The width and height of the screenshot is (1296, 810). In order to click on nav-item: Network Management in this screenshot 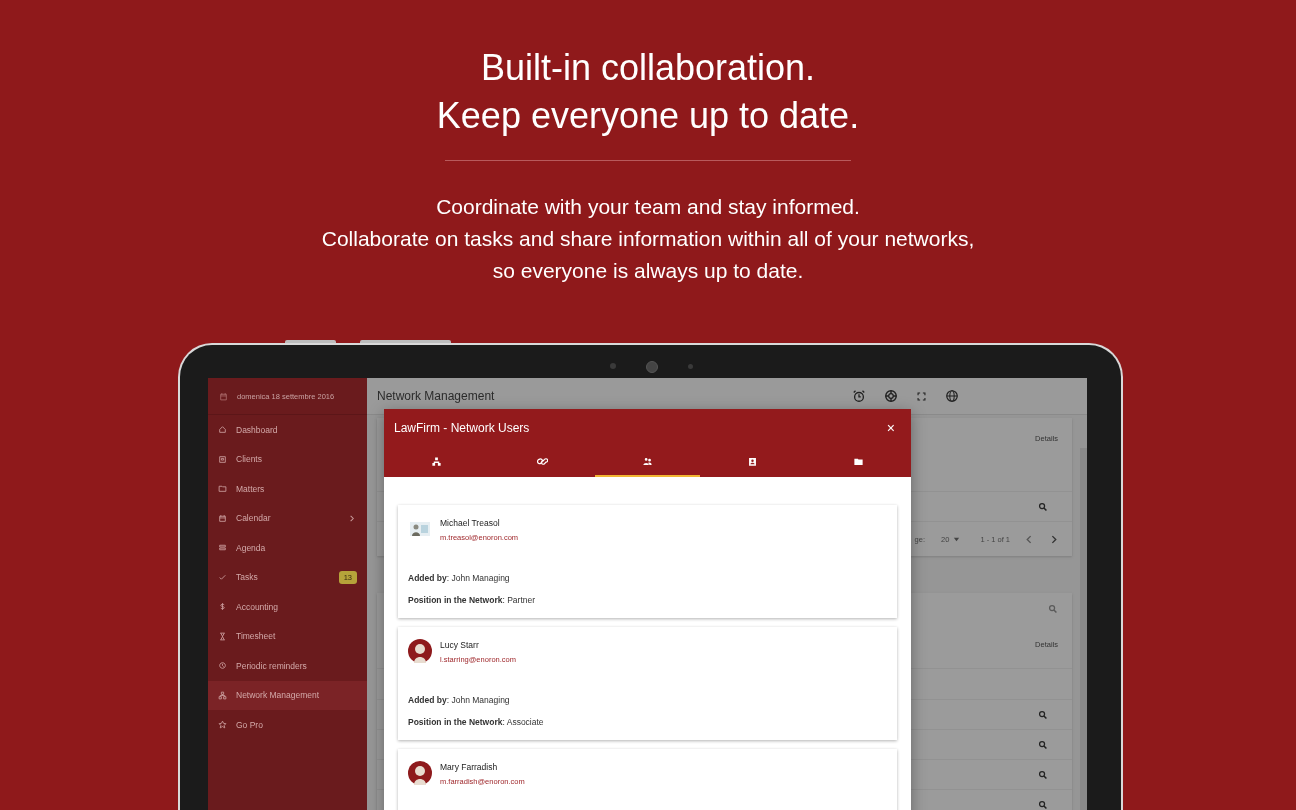, I will do `click(287, 695)`.